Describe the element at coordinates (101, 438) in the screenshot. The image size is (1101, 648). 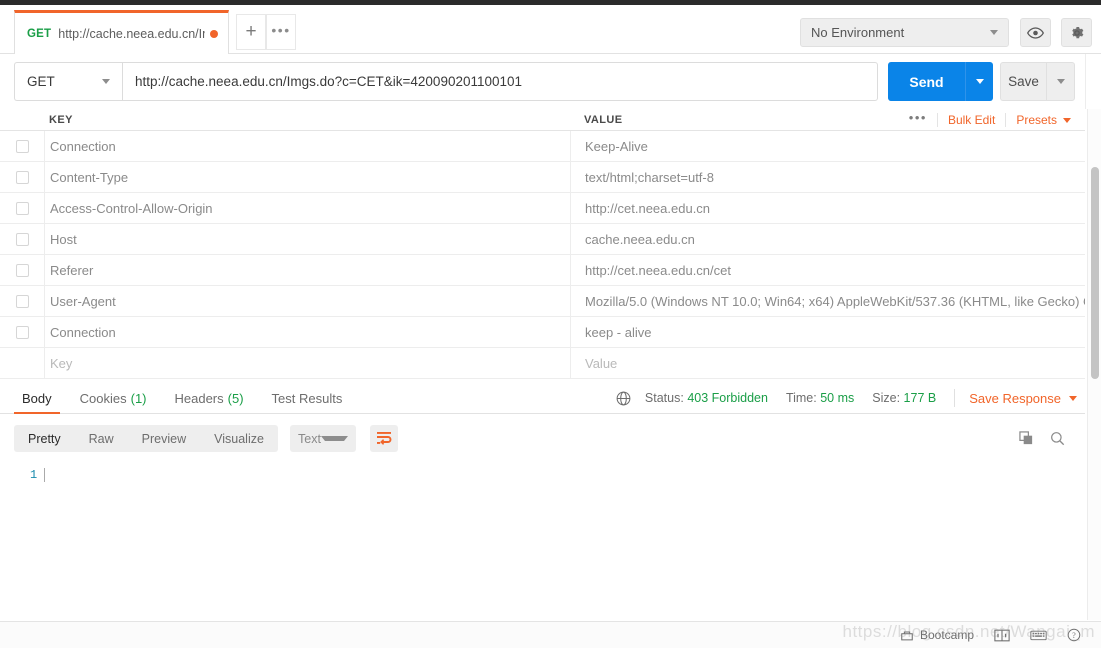
I see `view-raw: Raw` at that location.